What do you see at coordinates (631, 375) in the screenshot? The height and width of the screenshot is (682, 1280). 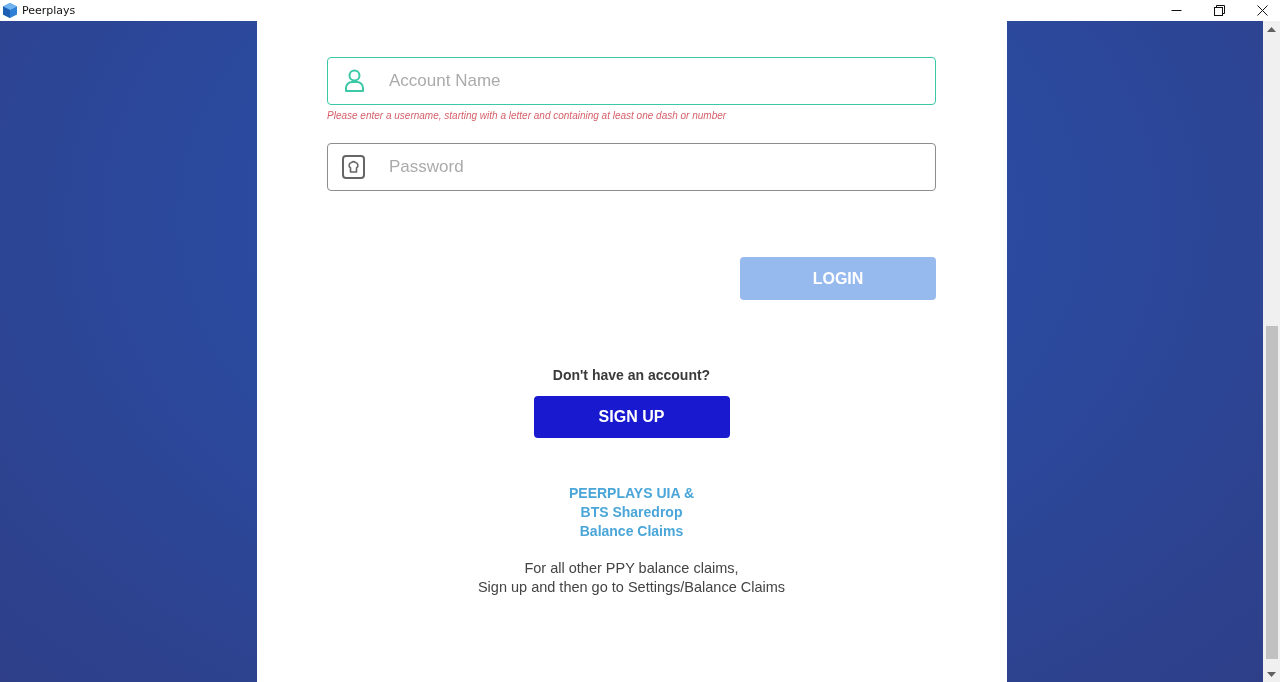 I see `signup-prompt-text: Don't have an account?` at bounding box center [631, 375].